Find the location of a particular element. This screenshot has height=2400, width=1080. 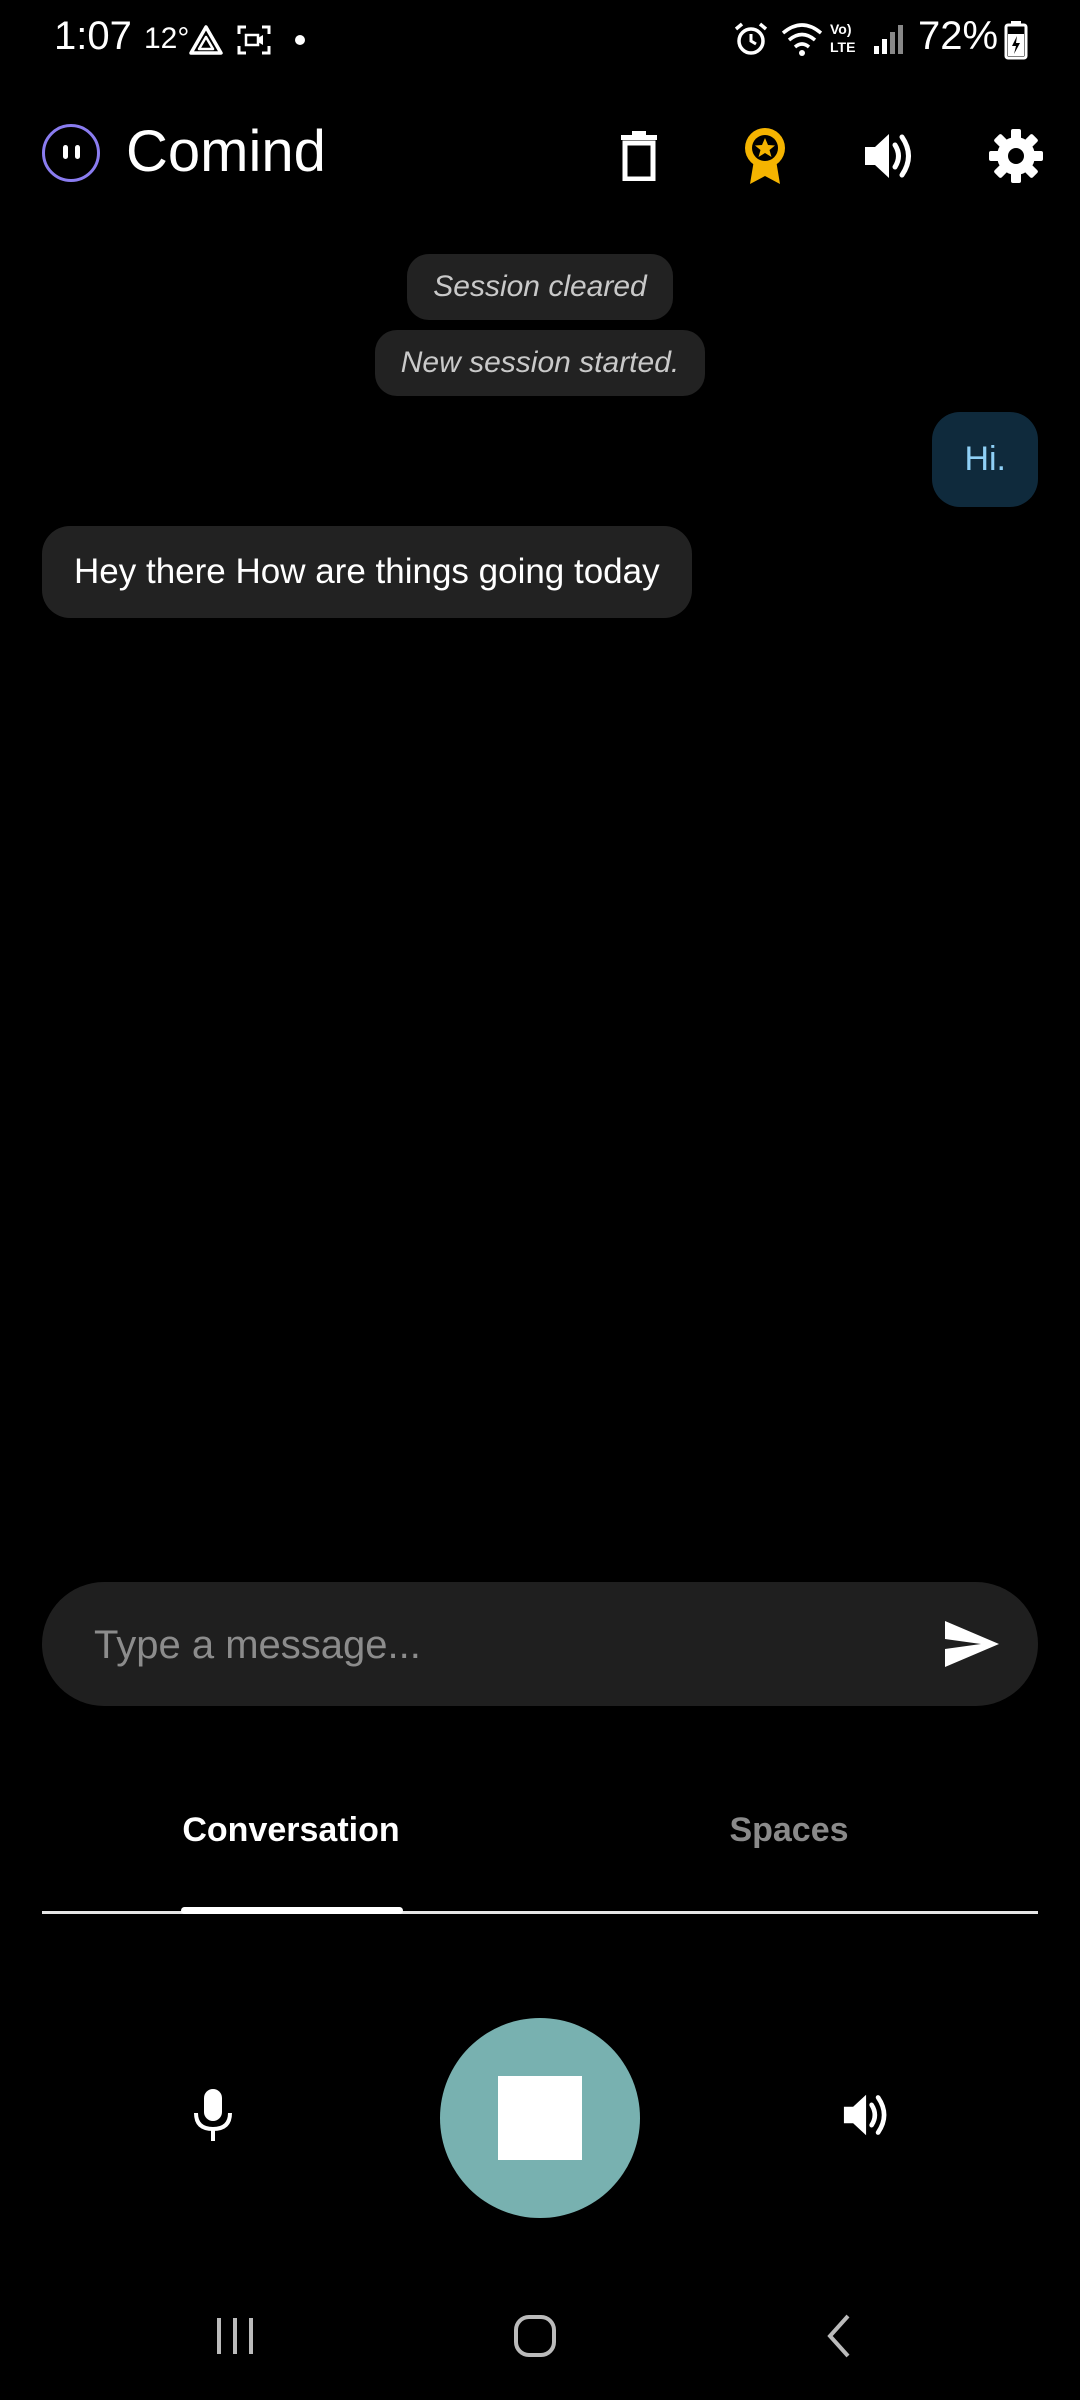

settings-icon is located at coordinates (1016, 156).